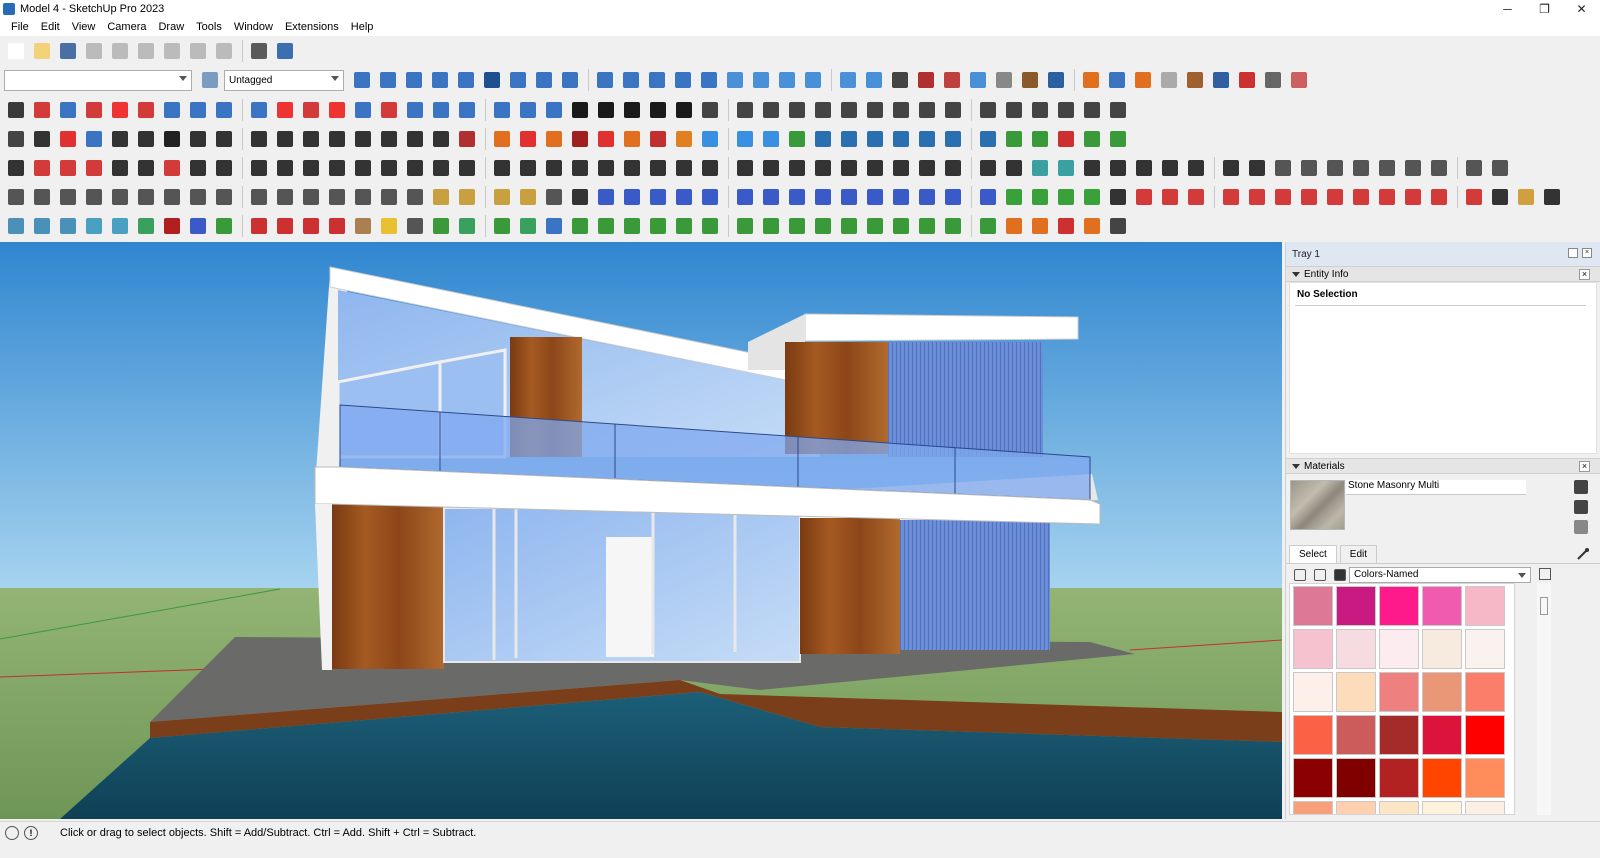 This screenshot has height=858, width=1600. I want to click on menu-view: View, so click(85, 27).